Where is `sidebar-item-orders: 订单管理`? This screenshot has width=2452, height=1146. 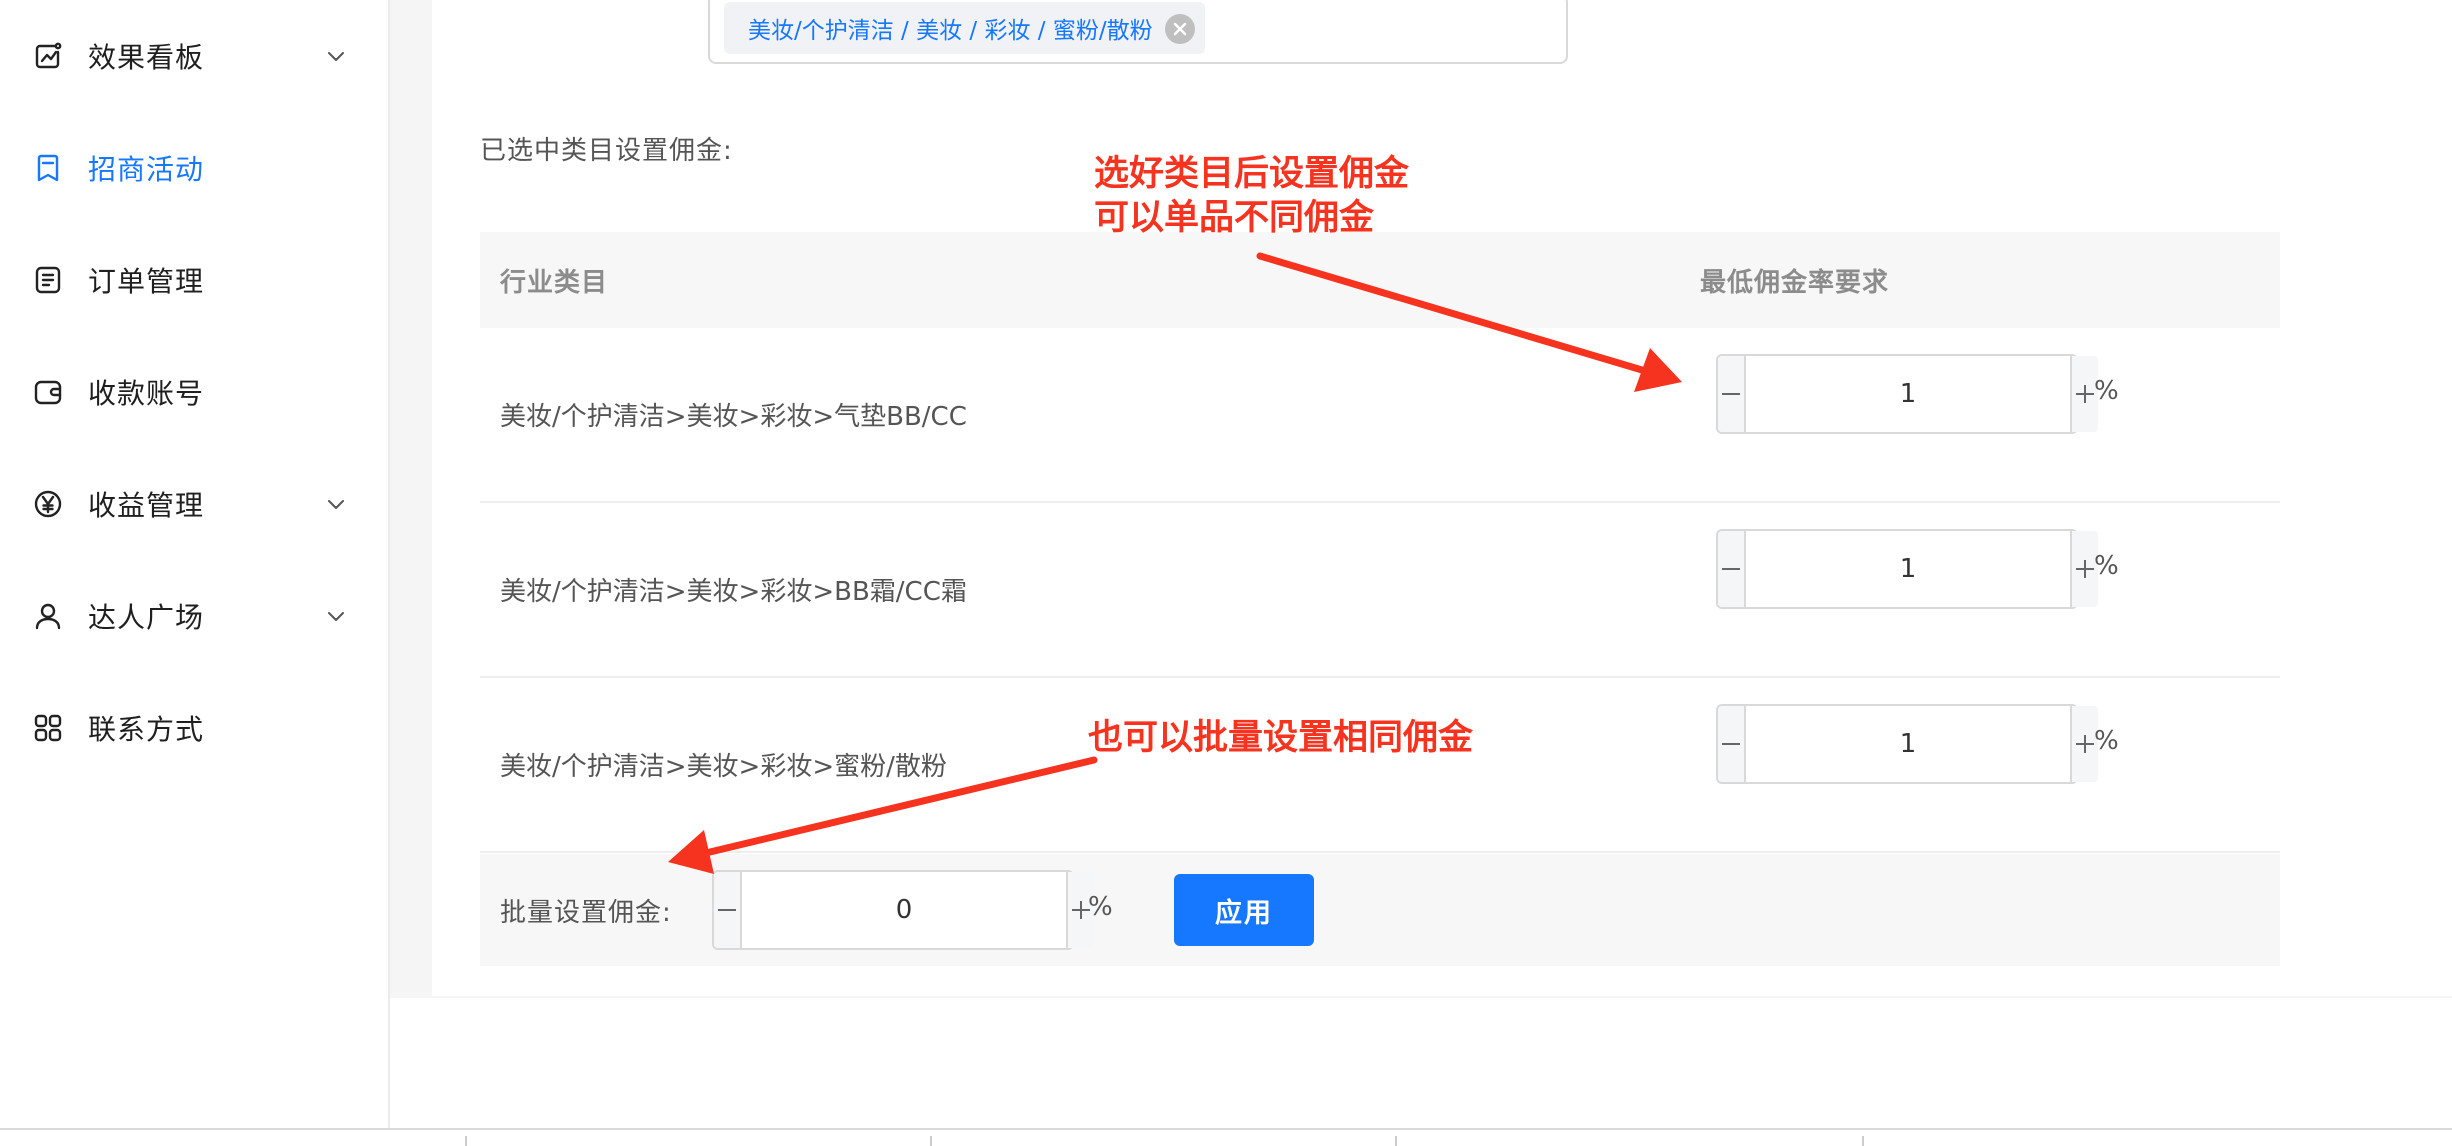 sidebar-item-orders: 订单管理 is located at coordinates (194, 280).